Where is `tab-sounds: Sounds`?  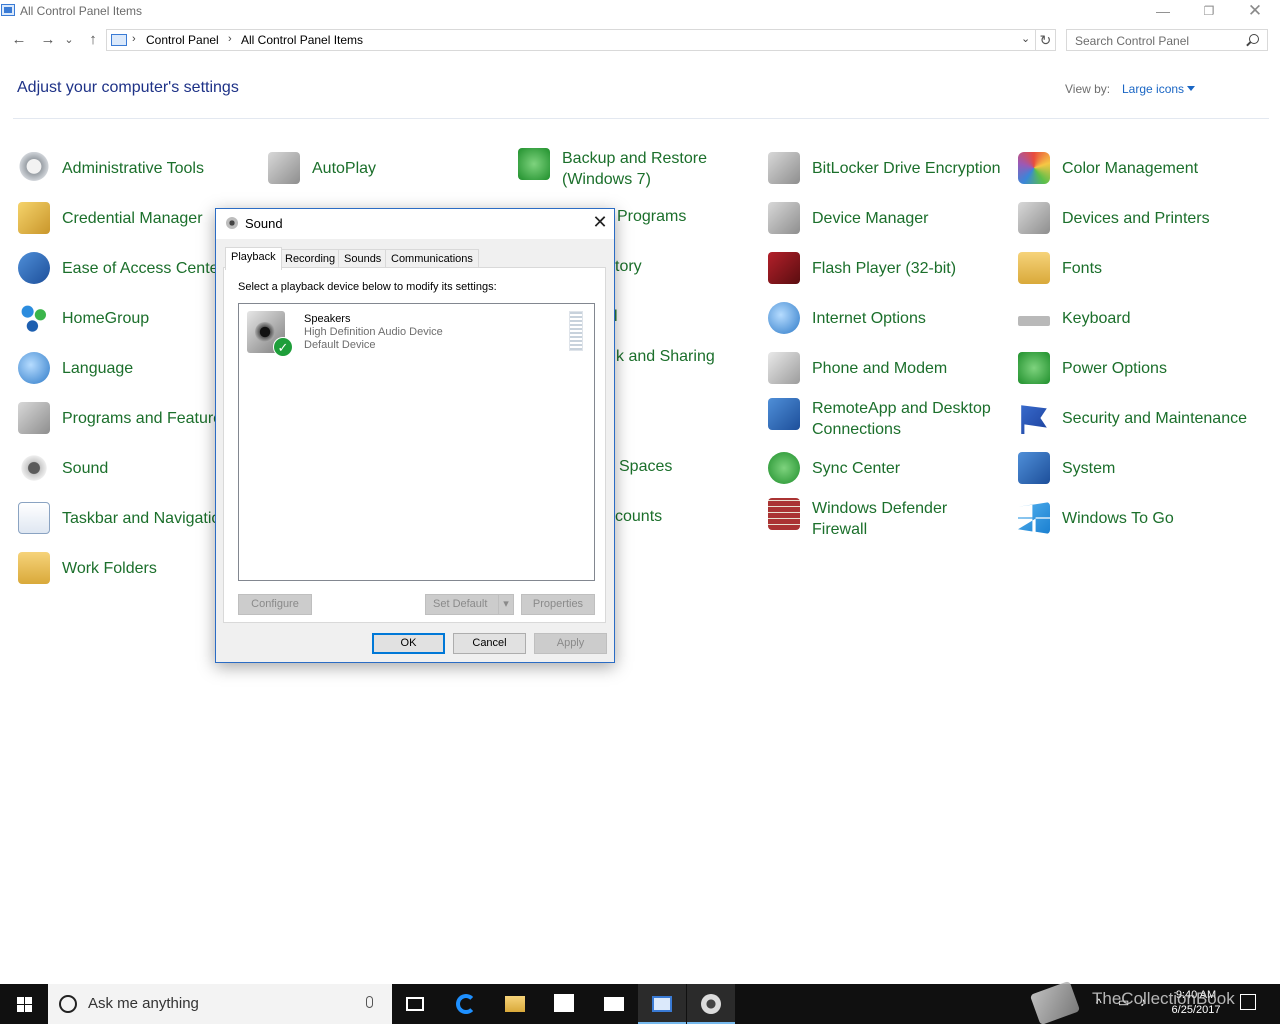
tab-sounds: Sounds is located at coordinates (363, 259).